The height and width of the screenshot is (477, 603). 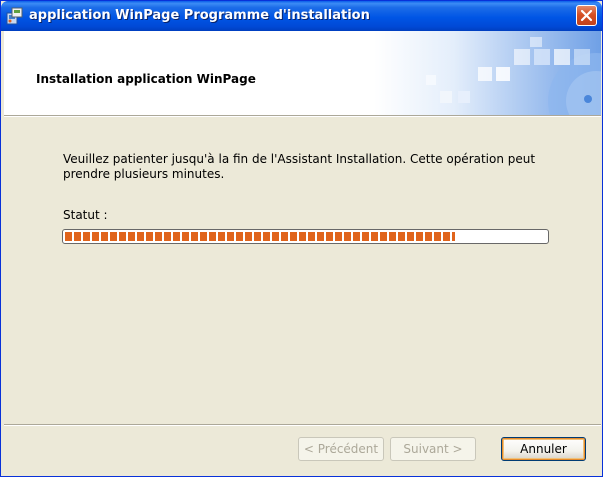 What do you see at coordinates (341, 449) in the screenshot?
I see `back-button: < Précédent` at bounding box center [341, 449].